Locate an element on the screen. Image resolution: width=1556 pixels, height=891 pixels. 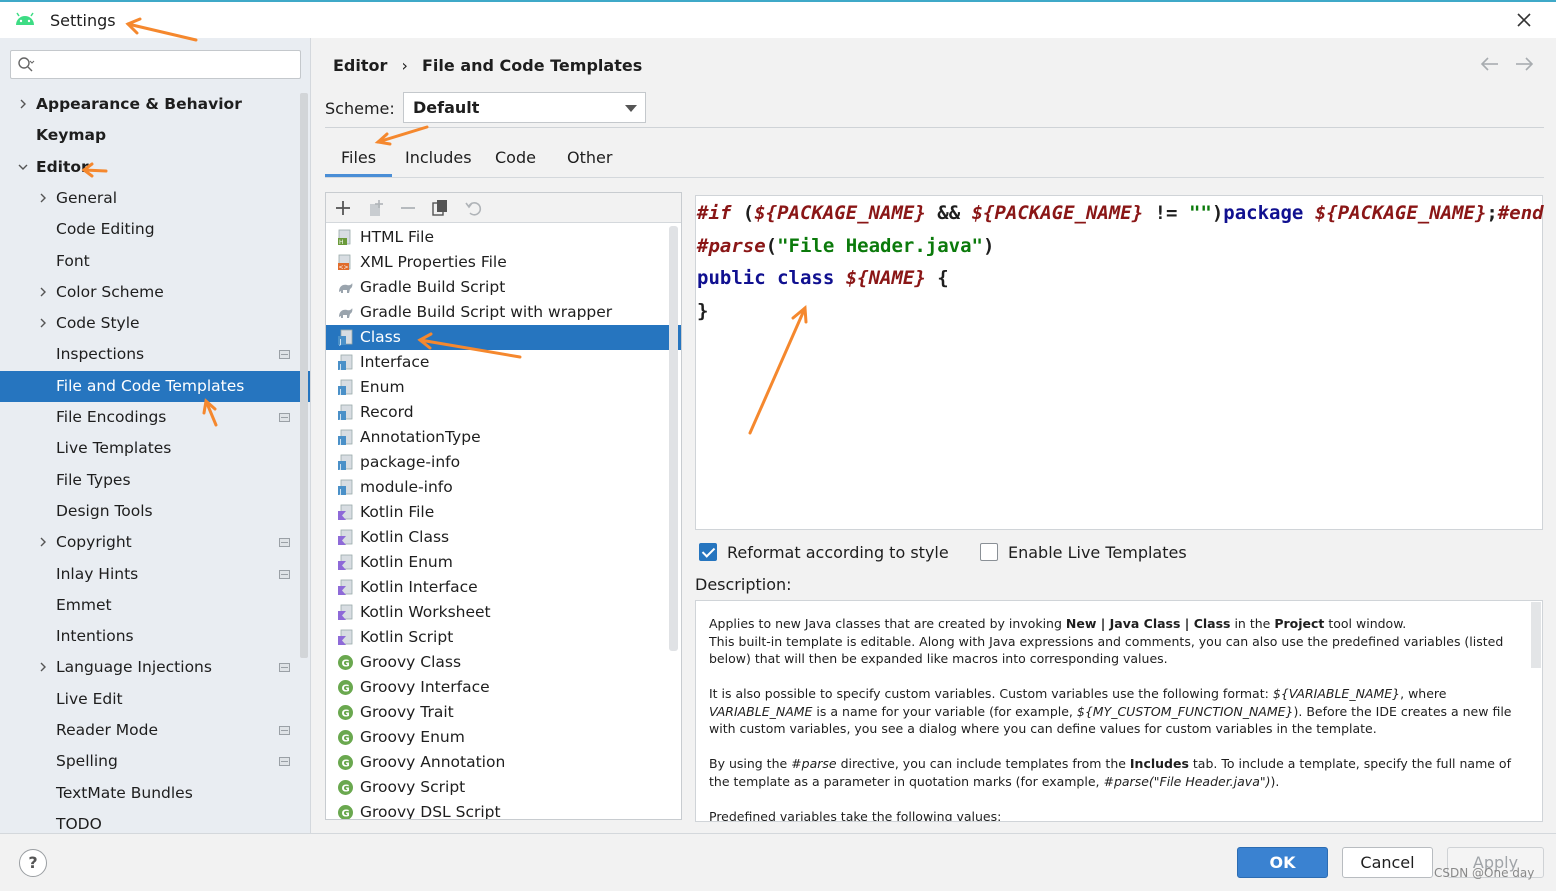
sidebar-item-general: General is located at coordinates (155, 198).